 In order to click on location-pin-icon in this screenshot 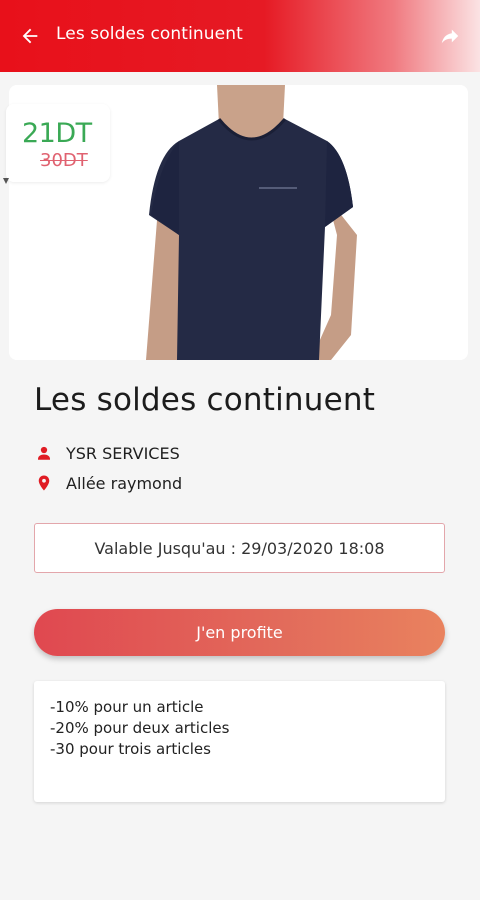, I will do `click(44, 483)`.